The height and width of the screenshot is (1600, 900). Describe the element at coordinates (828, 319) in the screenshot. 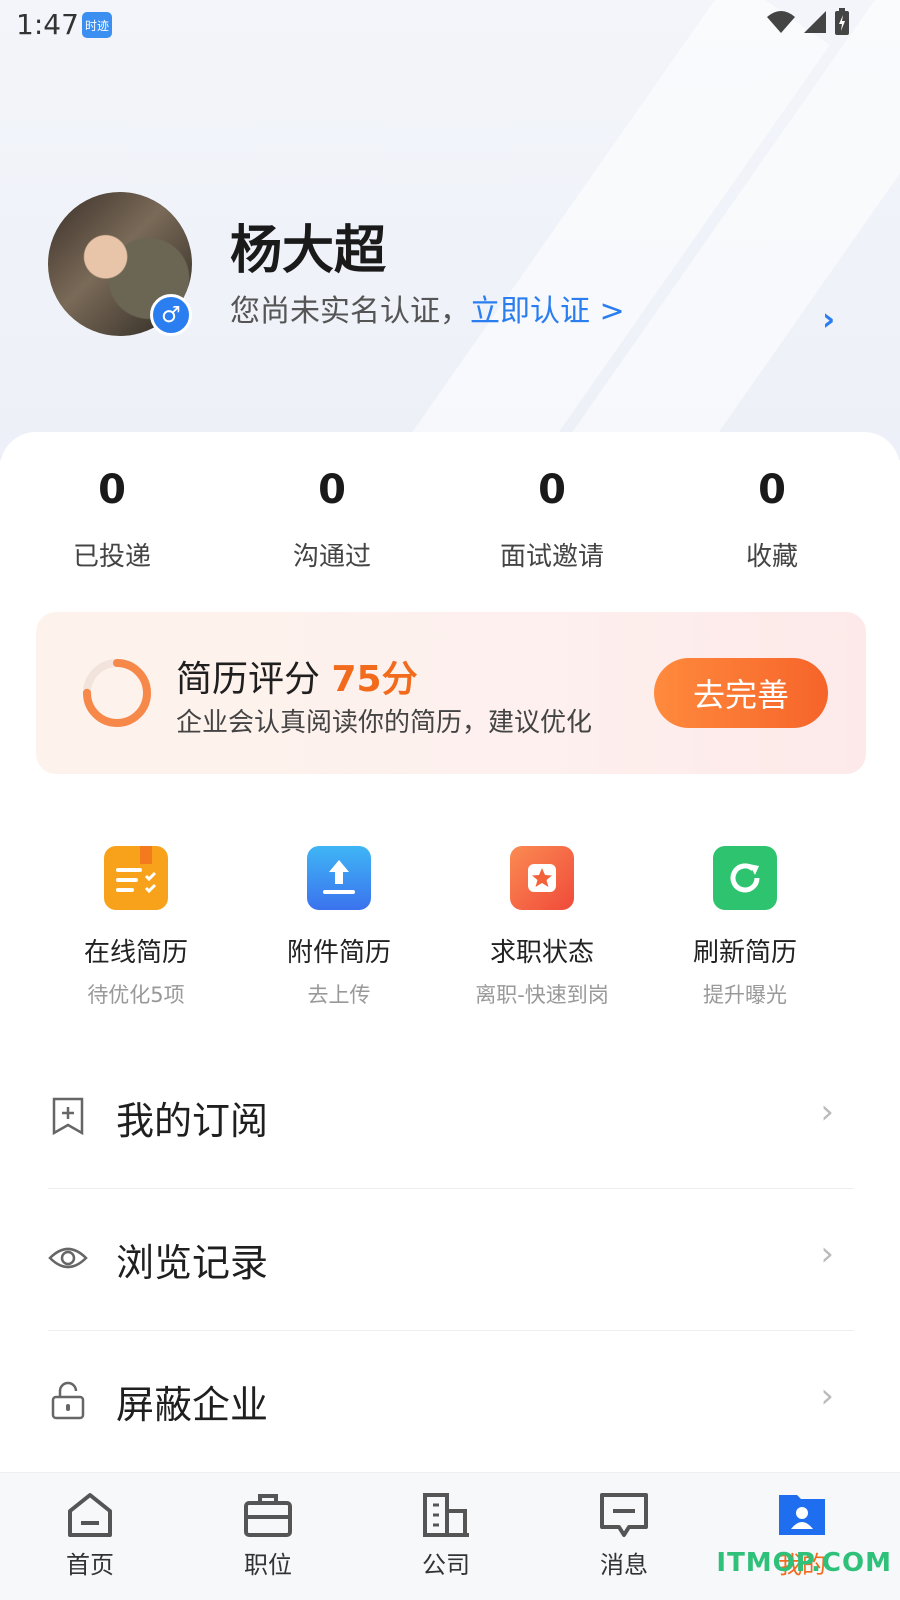

I see `profile-chevron-right-icon: ›` at that location.